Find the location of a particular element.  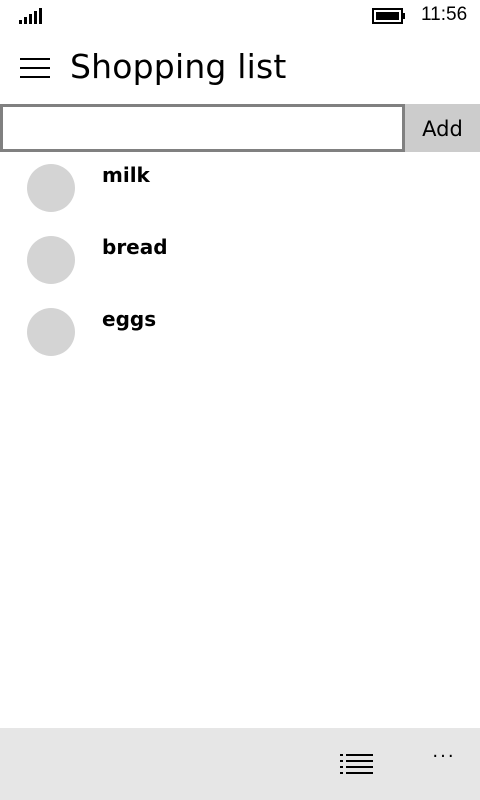

status-time: 11:56 is located at coordinates (444, 14).